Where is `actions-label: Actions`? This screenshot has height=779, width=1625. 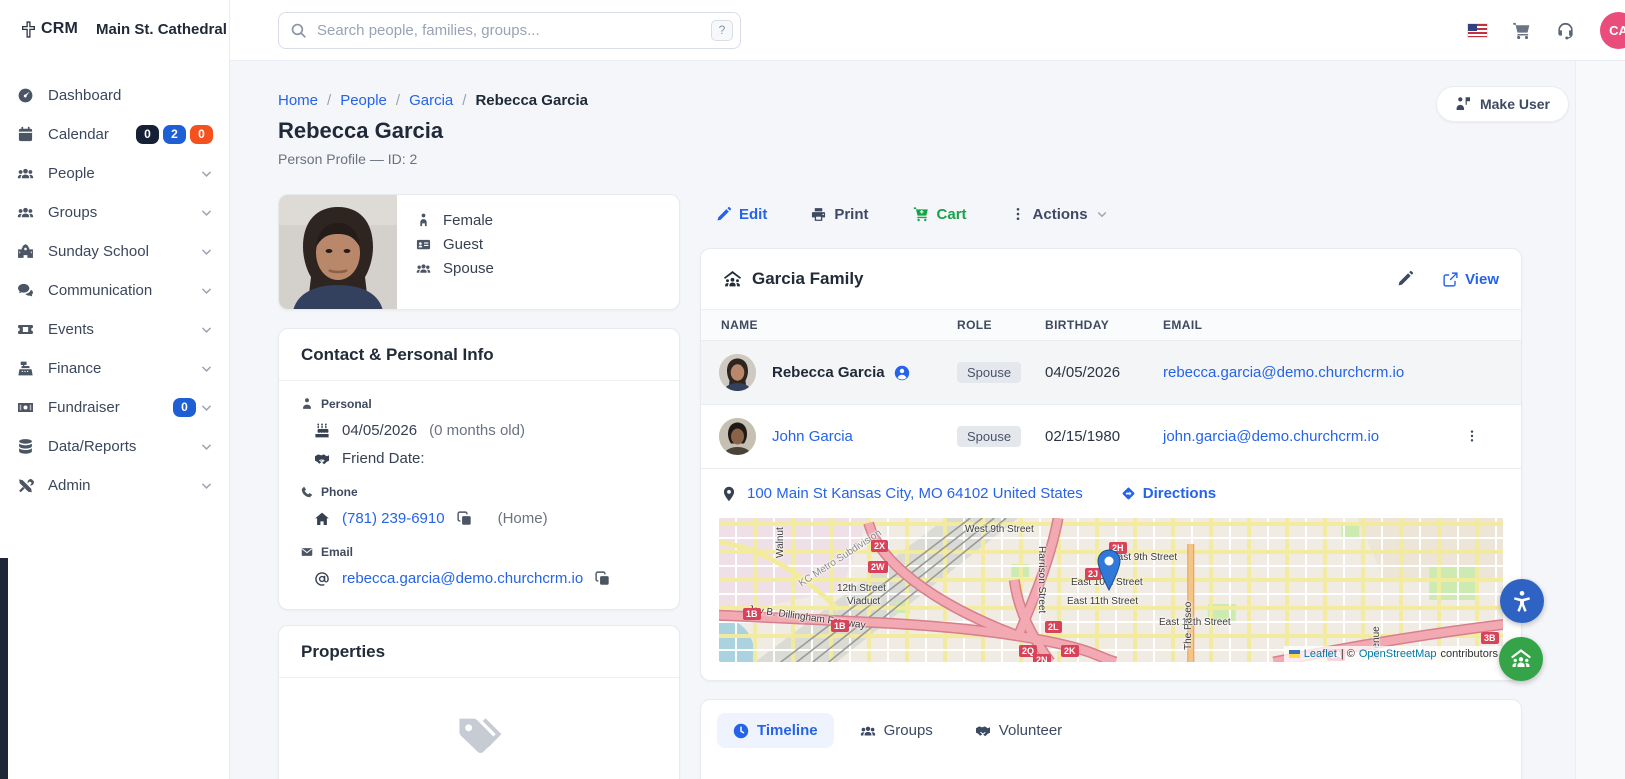
actions-label: Actions is located at coordinates (1060, 214).